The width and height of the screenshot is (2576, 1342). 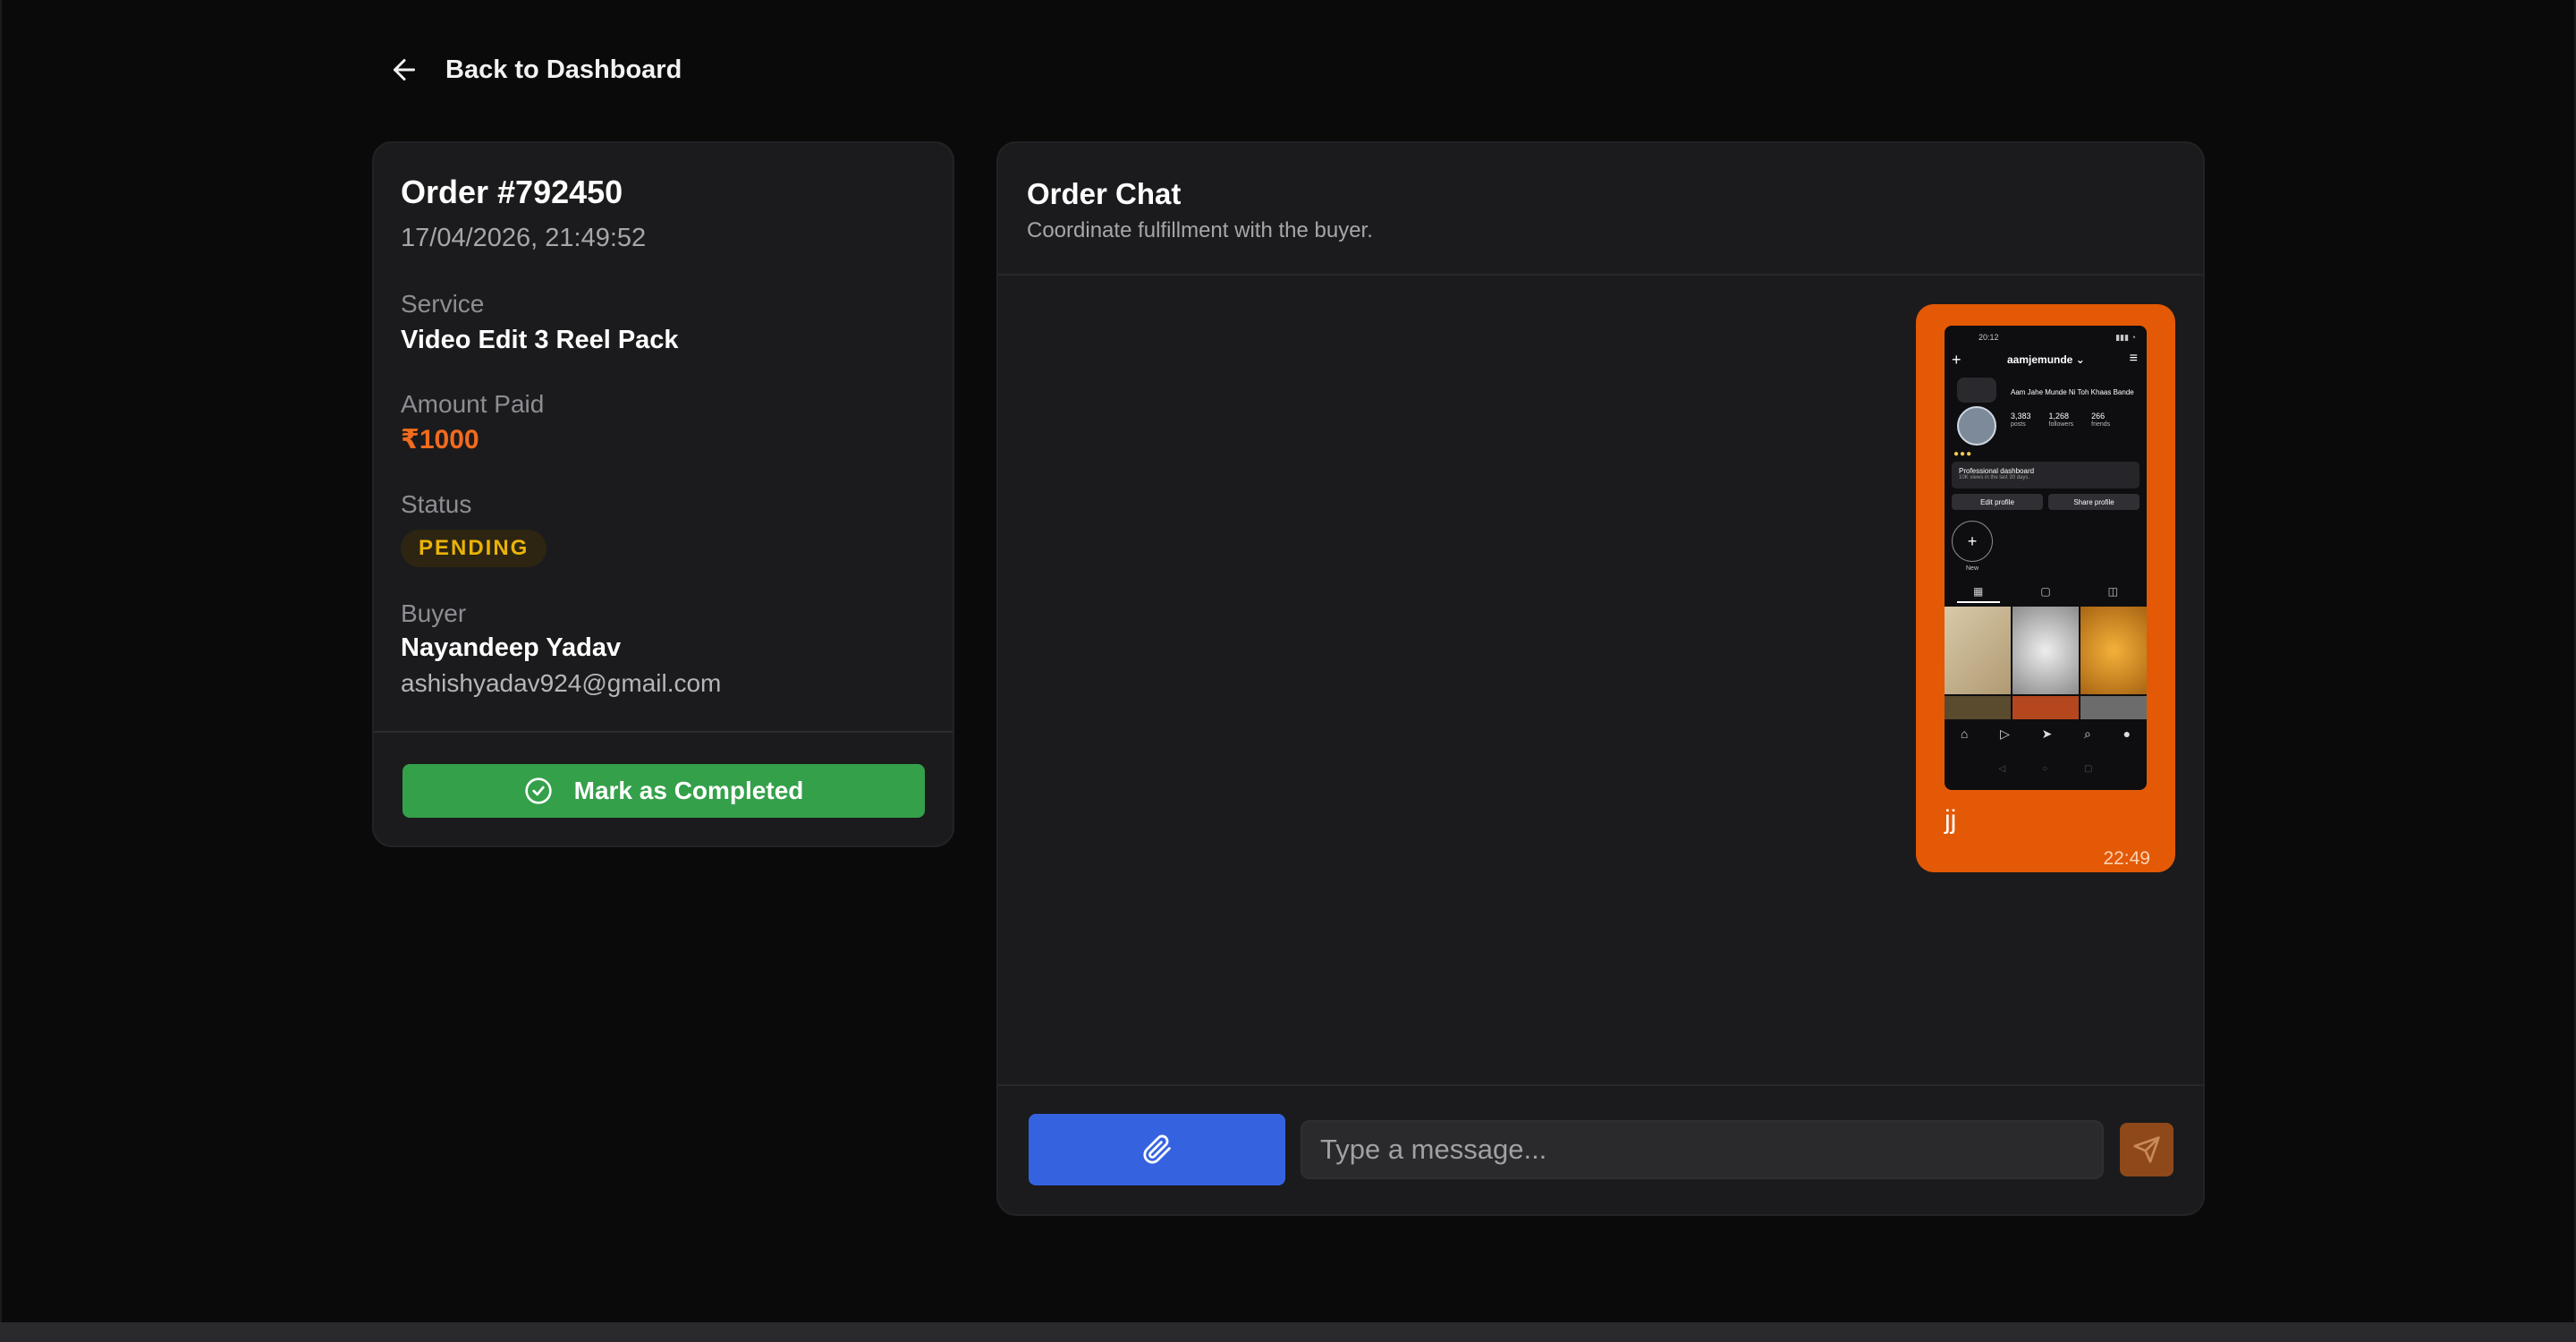 I want to click on reels-icon: ▢, so click(x=2045, y=591).